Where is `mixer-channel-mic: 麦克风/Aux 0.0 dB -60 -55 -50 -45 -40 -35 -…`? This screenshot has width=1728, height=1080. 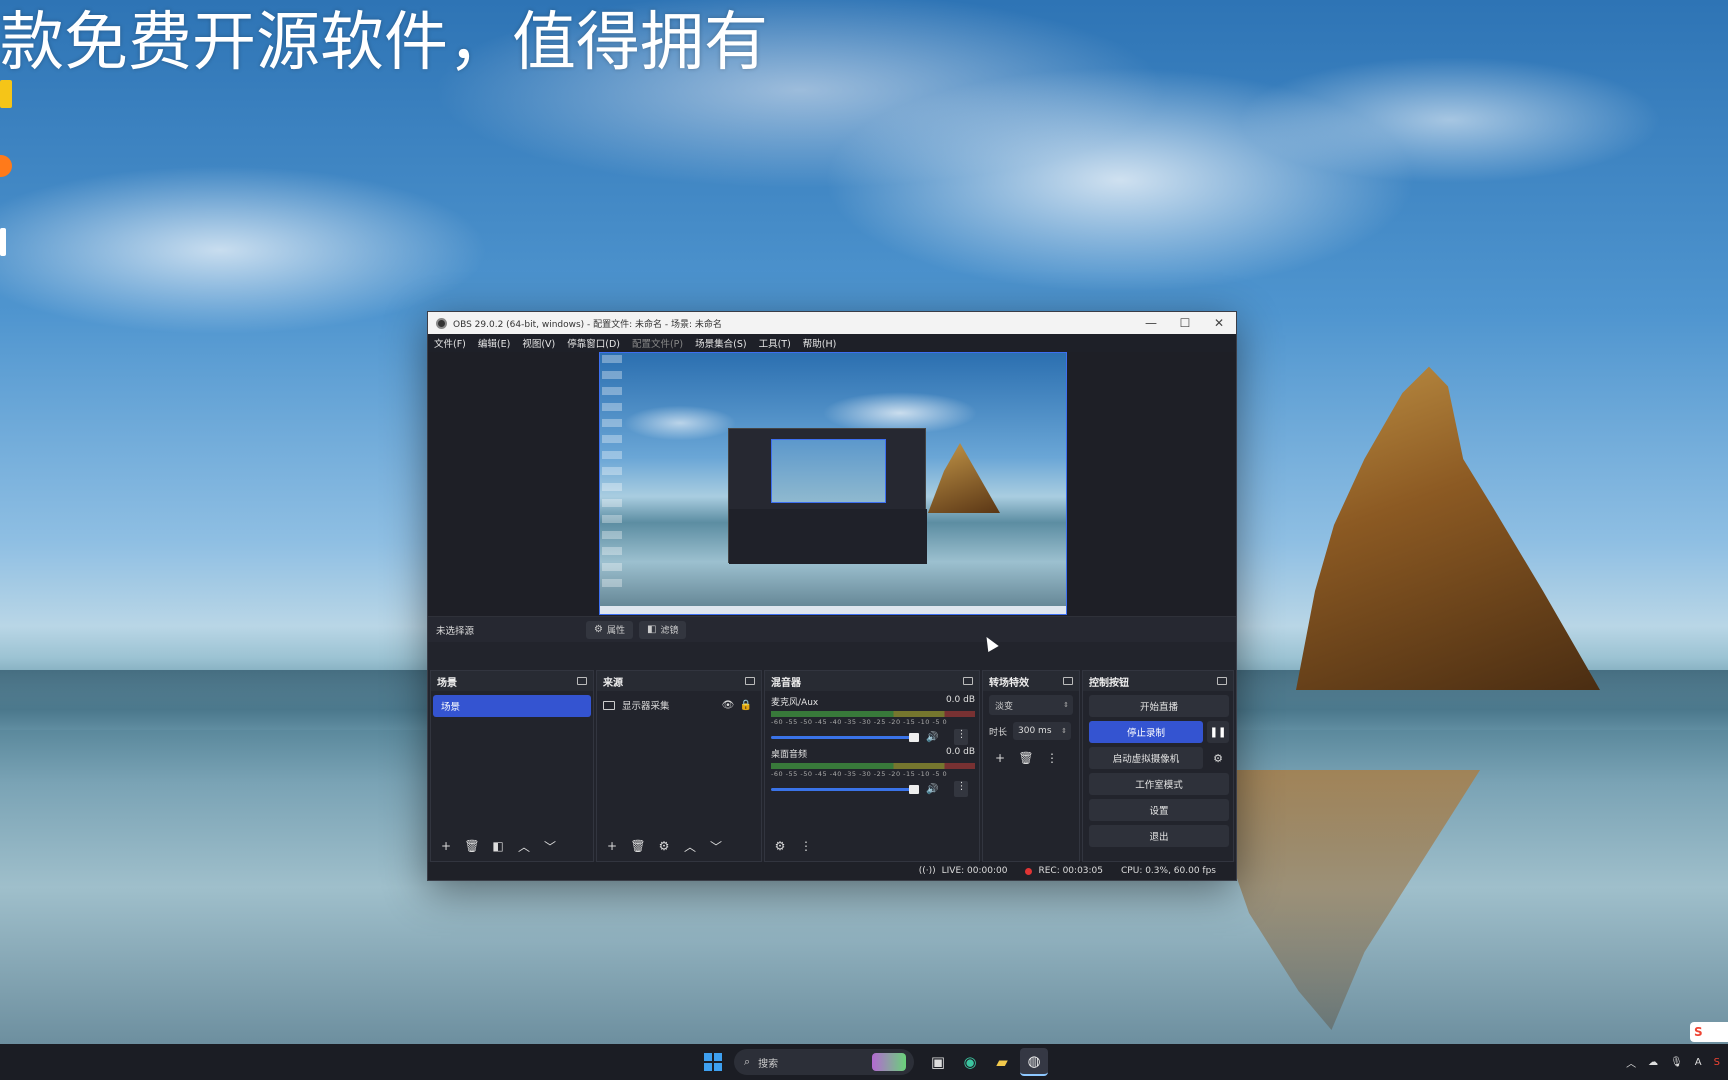 mixer-channel-mic: 麦克风/Aux 0.0 dB -60 -55 -50 -45 -40 -35 -… is located at coordinates (873, 720).